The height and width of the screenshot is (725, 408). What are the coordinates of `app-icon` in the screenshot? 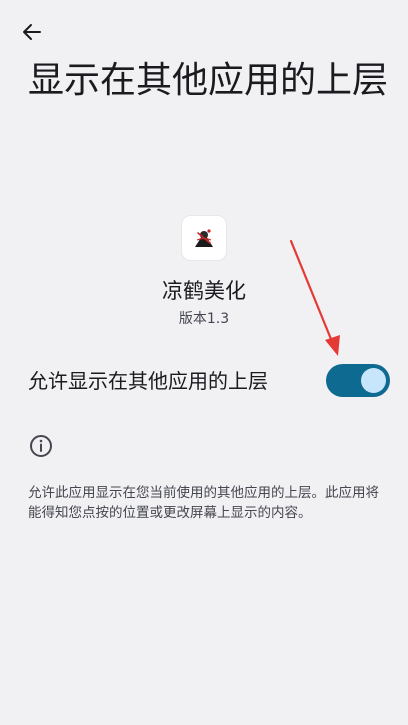 It's located at (204, 238).